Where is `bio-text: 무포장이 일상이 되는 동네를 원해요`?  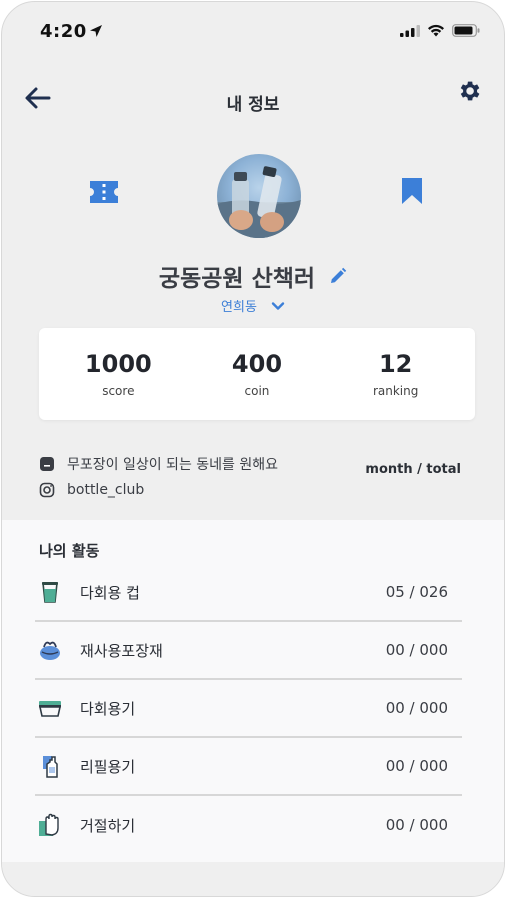 bio-text: 무포장이 일상이 되는 동네를 원해요 is located at coordinates (172, 465).